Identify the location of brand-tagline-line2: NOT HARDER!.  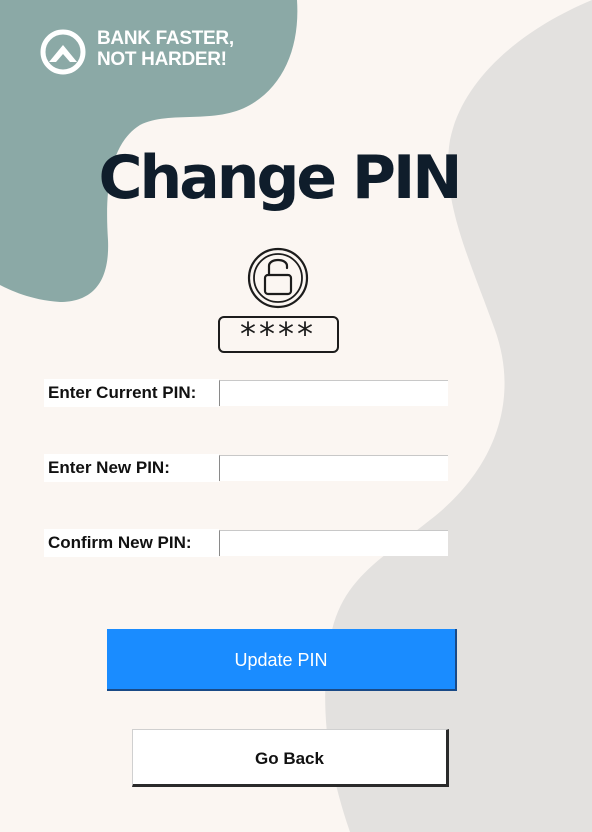
(162, 59).